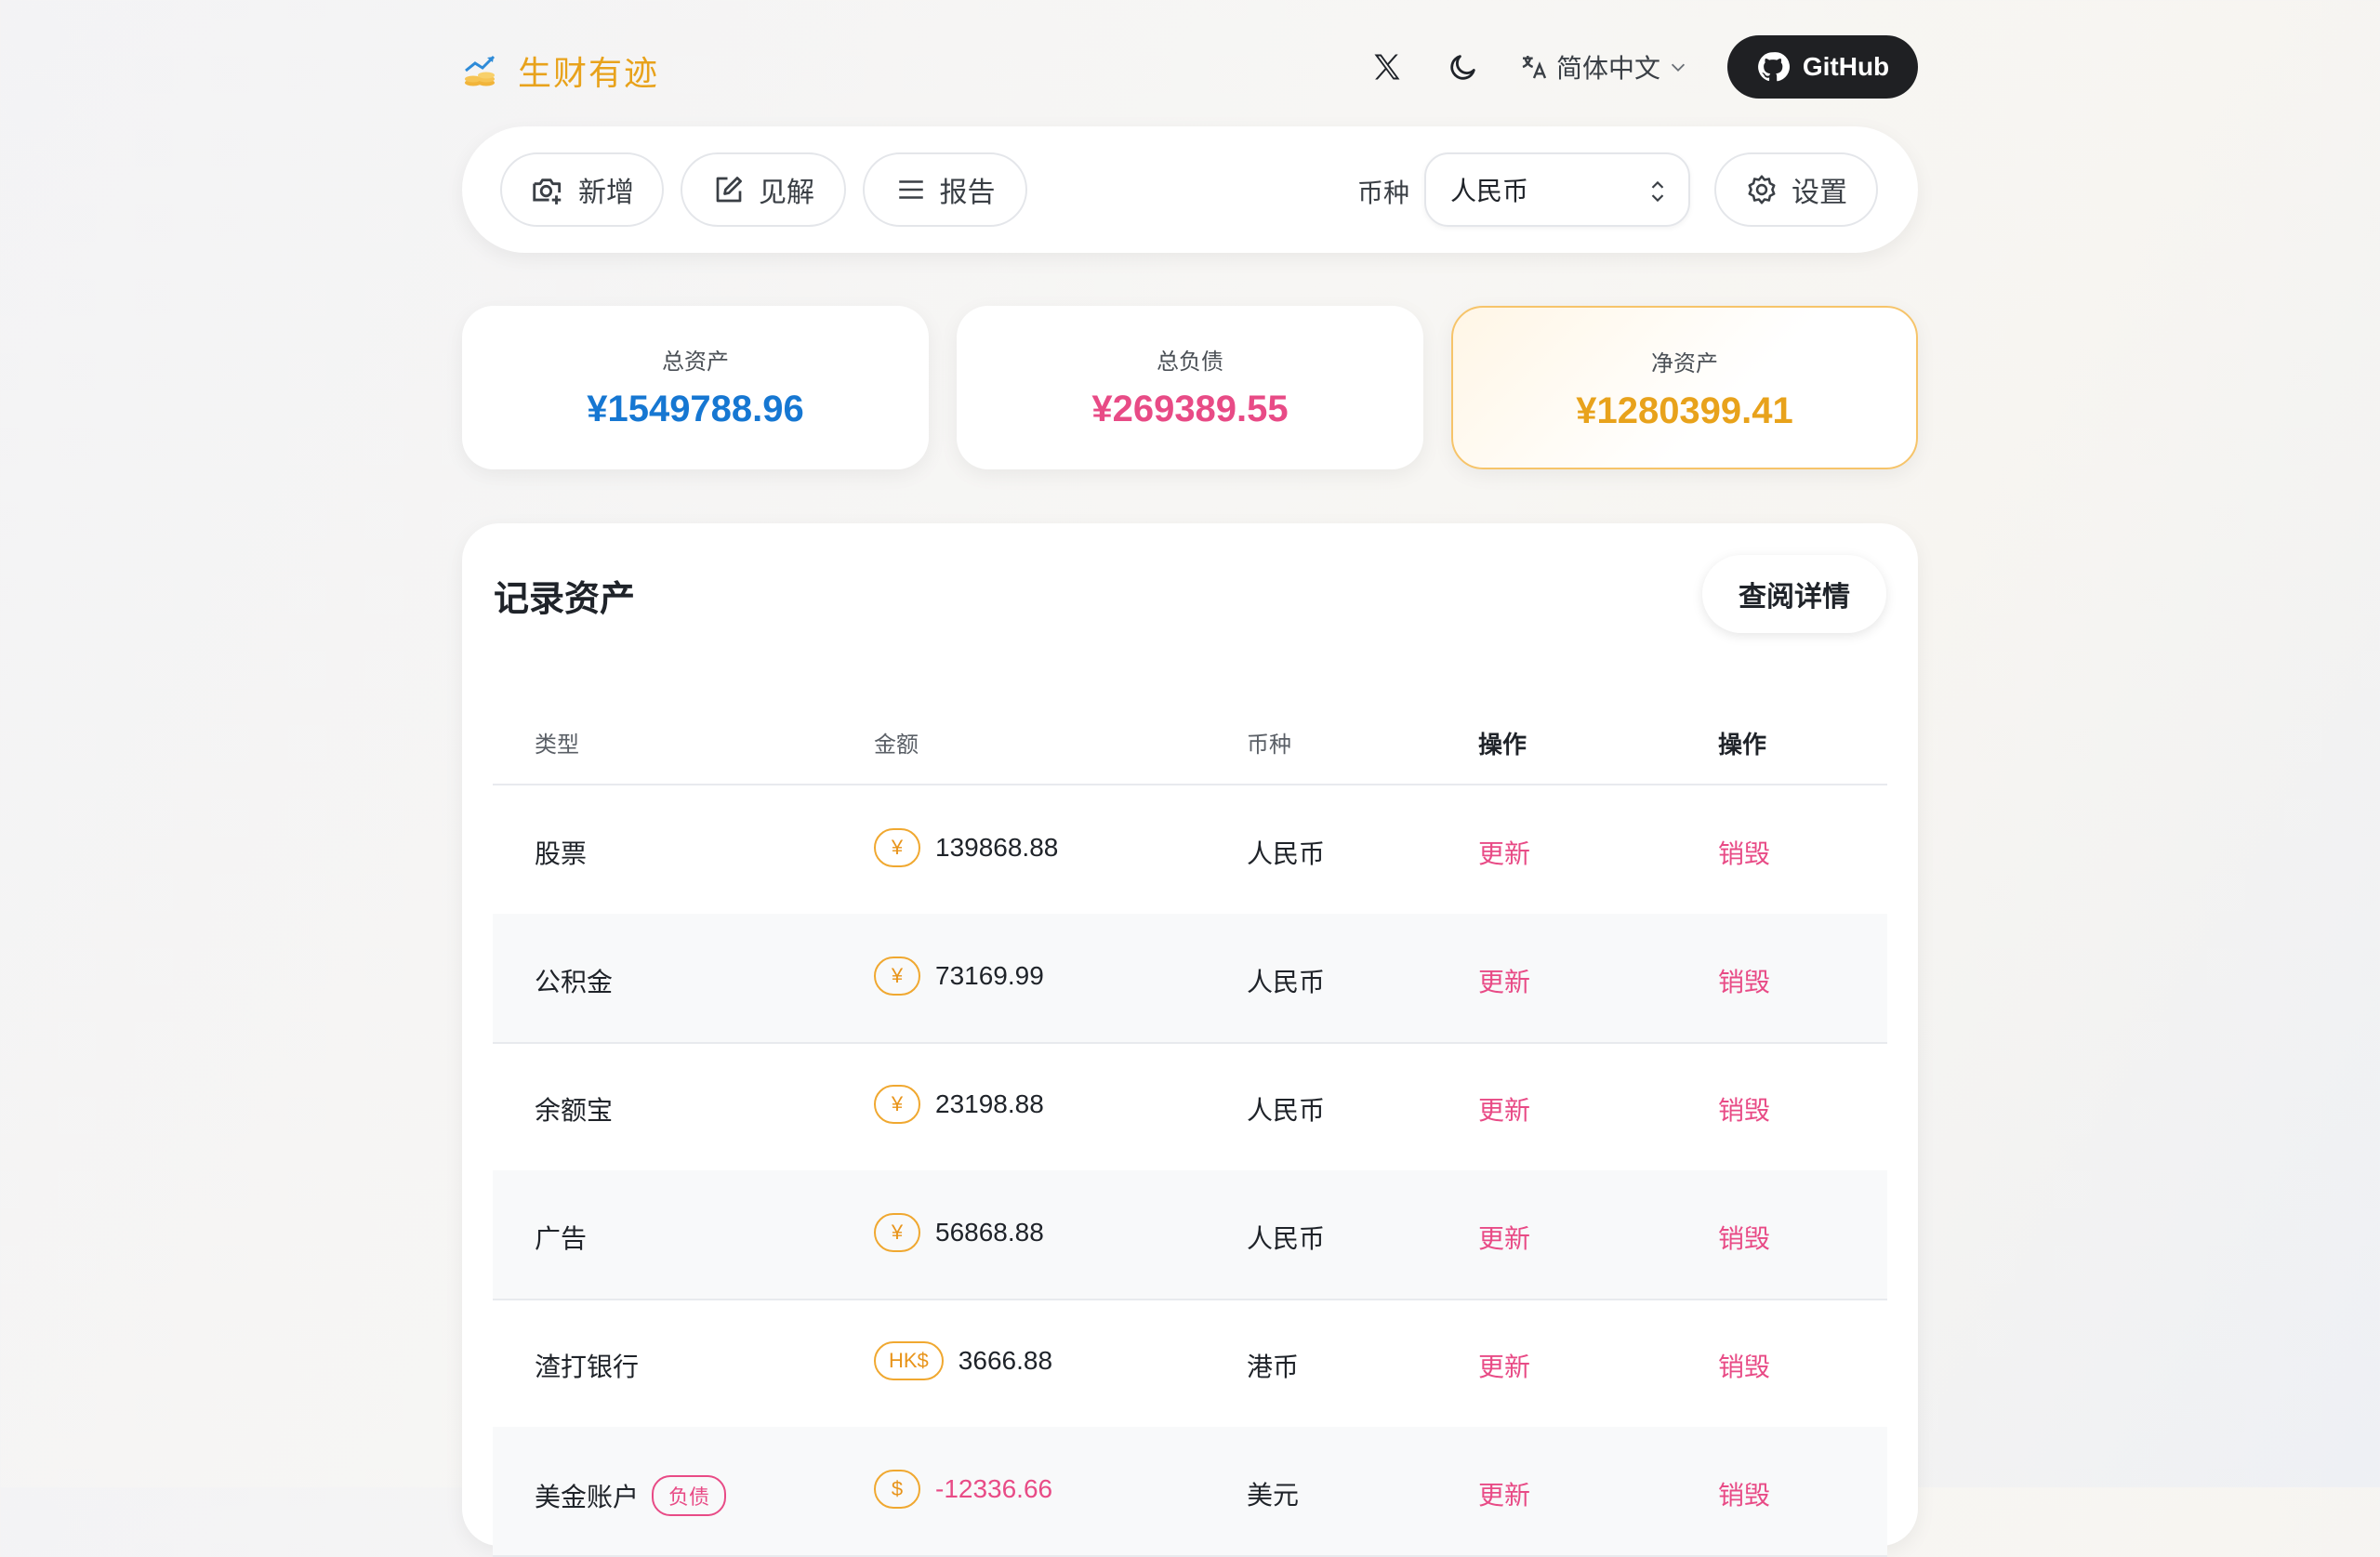 The height and width of the screenshot is (1557, 2380). Describe the element at coordinates (587, 1366) in the screenshot. I see `row-type: 渣打银行` at that location.